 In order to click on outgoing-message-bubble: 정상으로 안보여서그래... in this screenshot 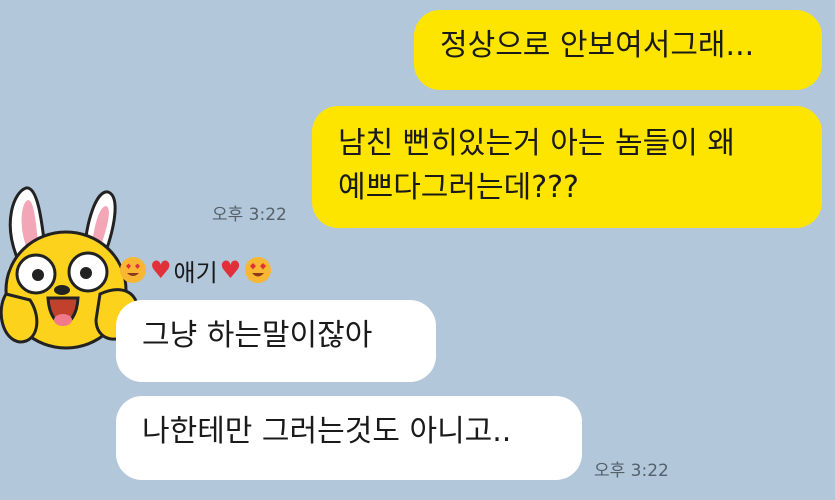, I will do `click(618, 50)`.